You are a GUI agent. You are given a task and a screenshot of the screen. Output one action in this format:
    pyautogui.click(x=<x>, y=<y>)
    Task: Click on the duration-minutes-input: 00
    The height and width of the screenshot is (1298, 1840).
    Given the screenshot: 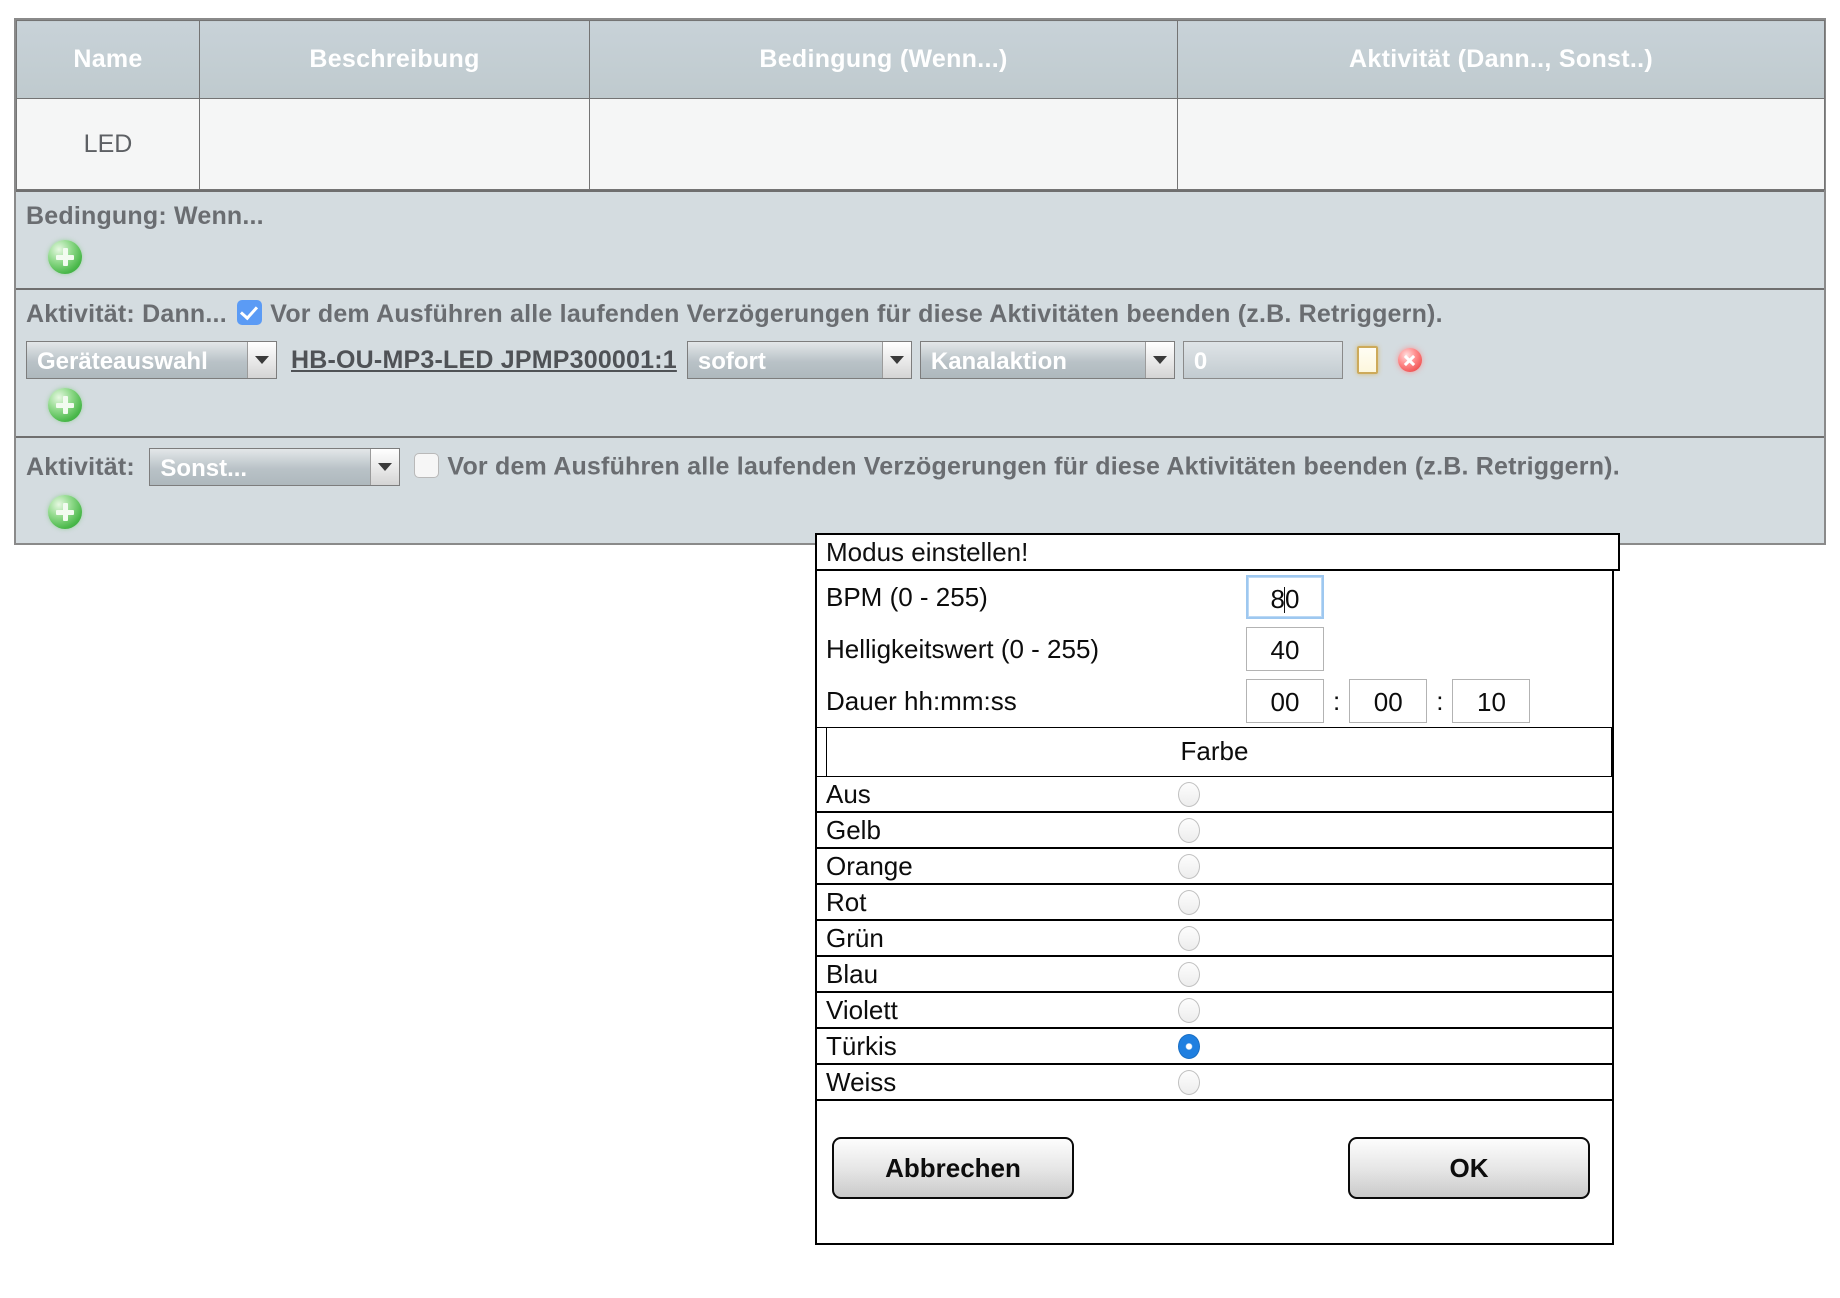 What is the action you would take?
    pyautogui.click(x=1388, y=701)
    